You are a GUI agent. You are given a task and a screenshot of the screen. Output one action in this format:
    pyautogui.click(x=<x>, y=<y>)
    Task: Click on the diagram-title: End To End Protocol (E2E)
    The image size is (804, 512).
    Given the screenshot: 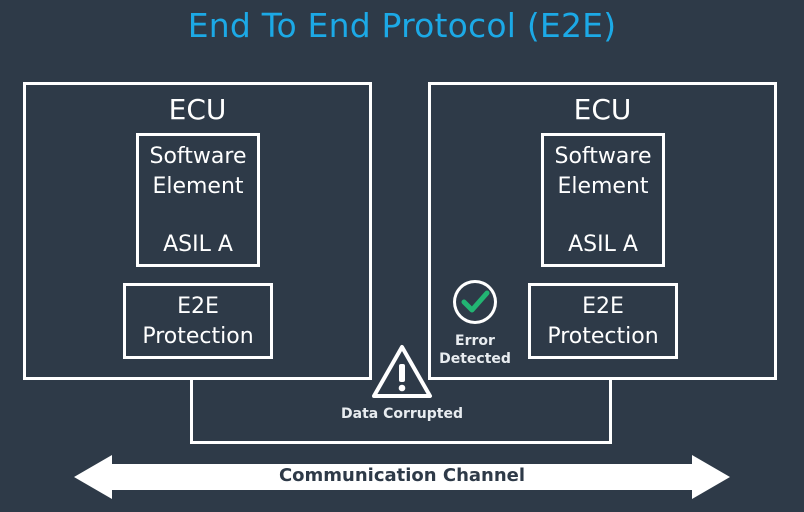 What is the action you would take?
    pyautogui.click(x=402, y=25)
    